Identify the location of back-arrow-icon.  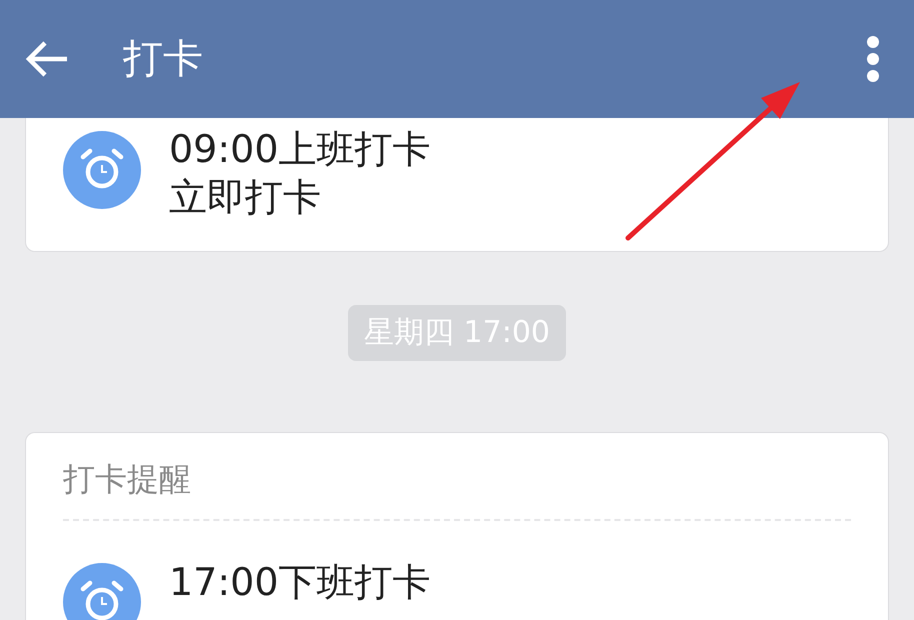
(47, 59).